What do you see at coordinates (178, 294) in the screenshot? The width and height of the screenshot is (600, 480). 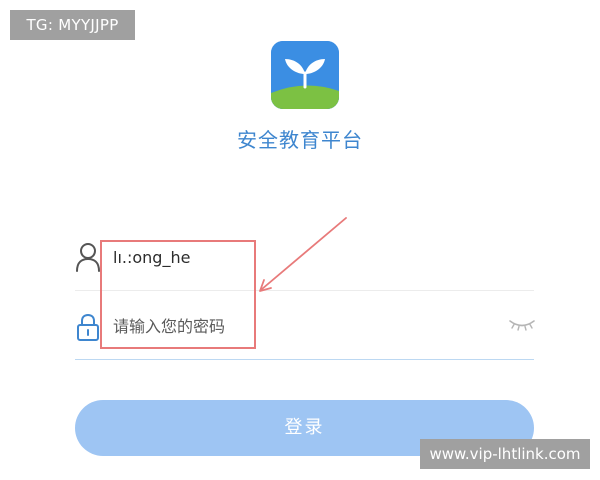 I see `annotation-highlight-box` at bounding box center [178, 294].